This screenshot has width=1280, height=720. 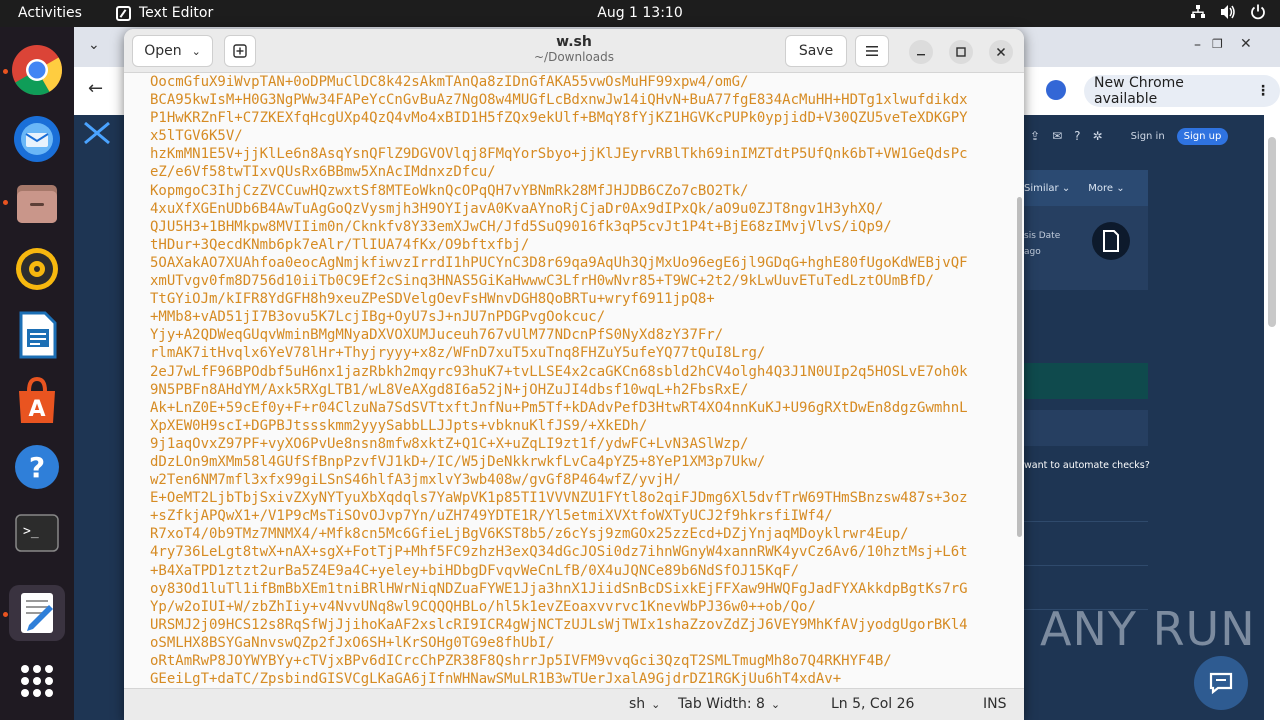 I want to click on network-icon, so click(x=1198, y=11).